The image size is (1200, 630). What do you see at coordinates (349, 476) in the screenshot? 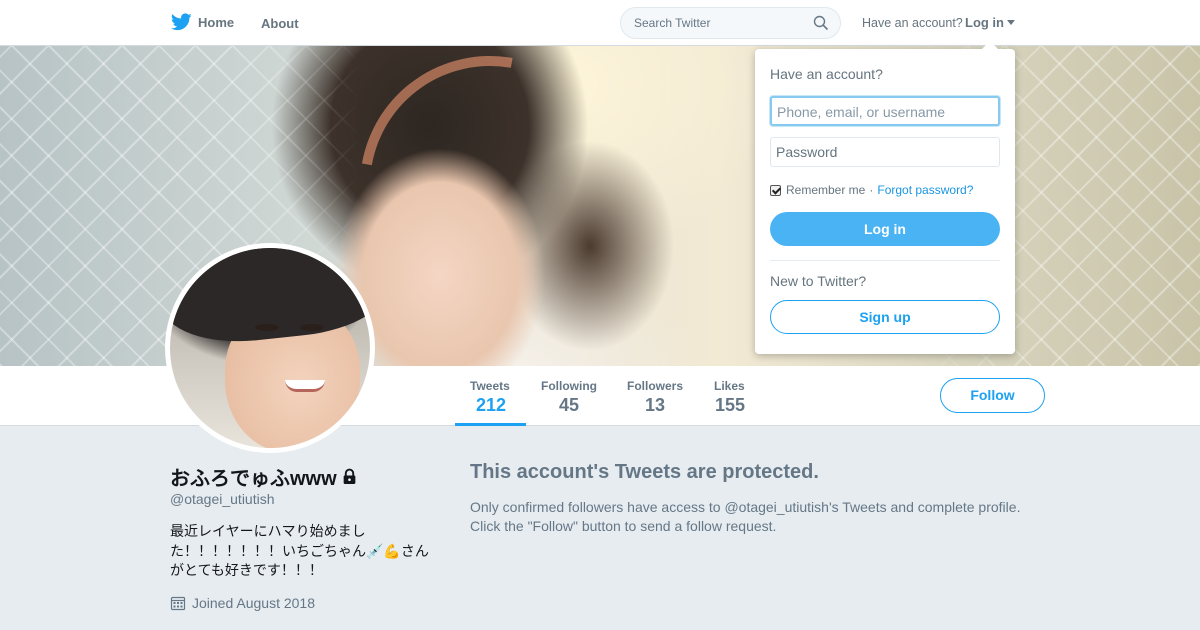
I see `lock-icon` at bounding box center [349, 476].